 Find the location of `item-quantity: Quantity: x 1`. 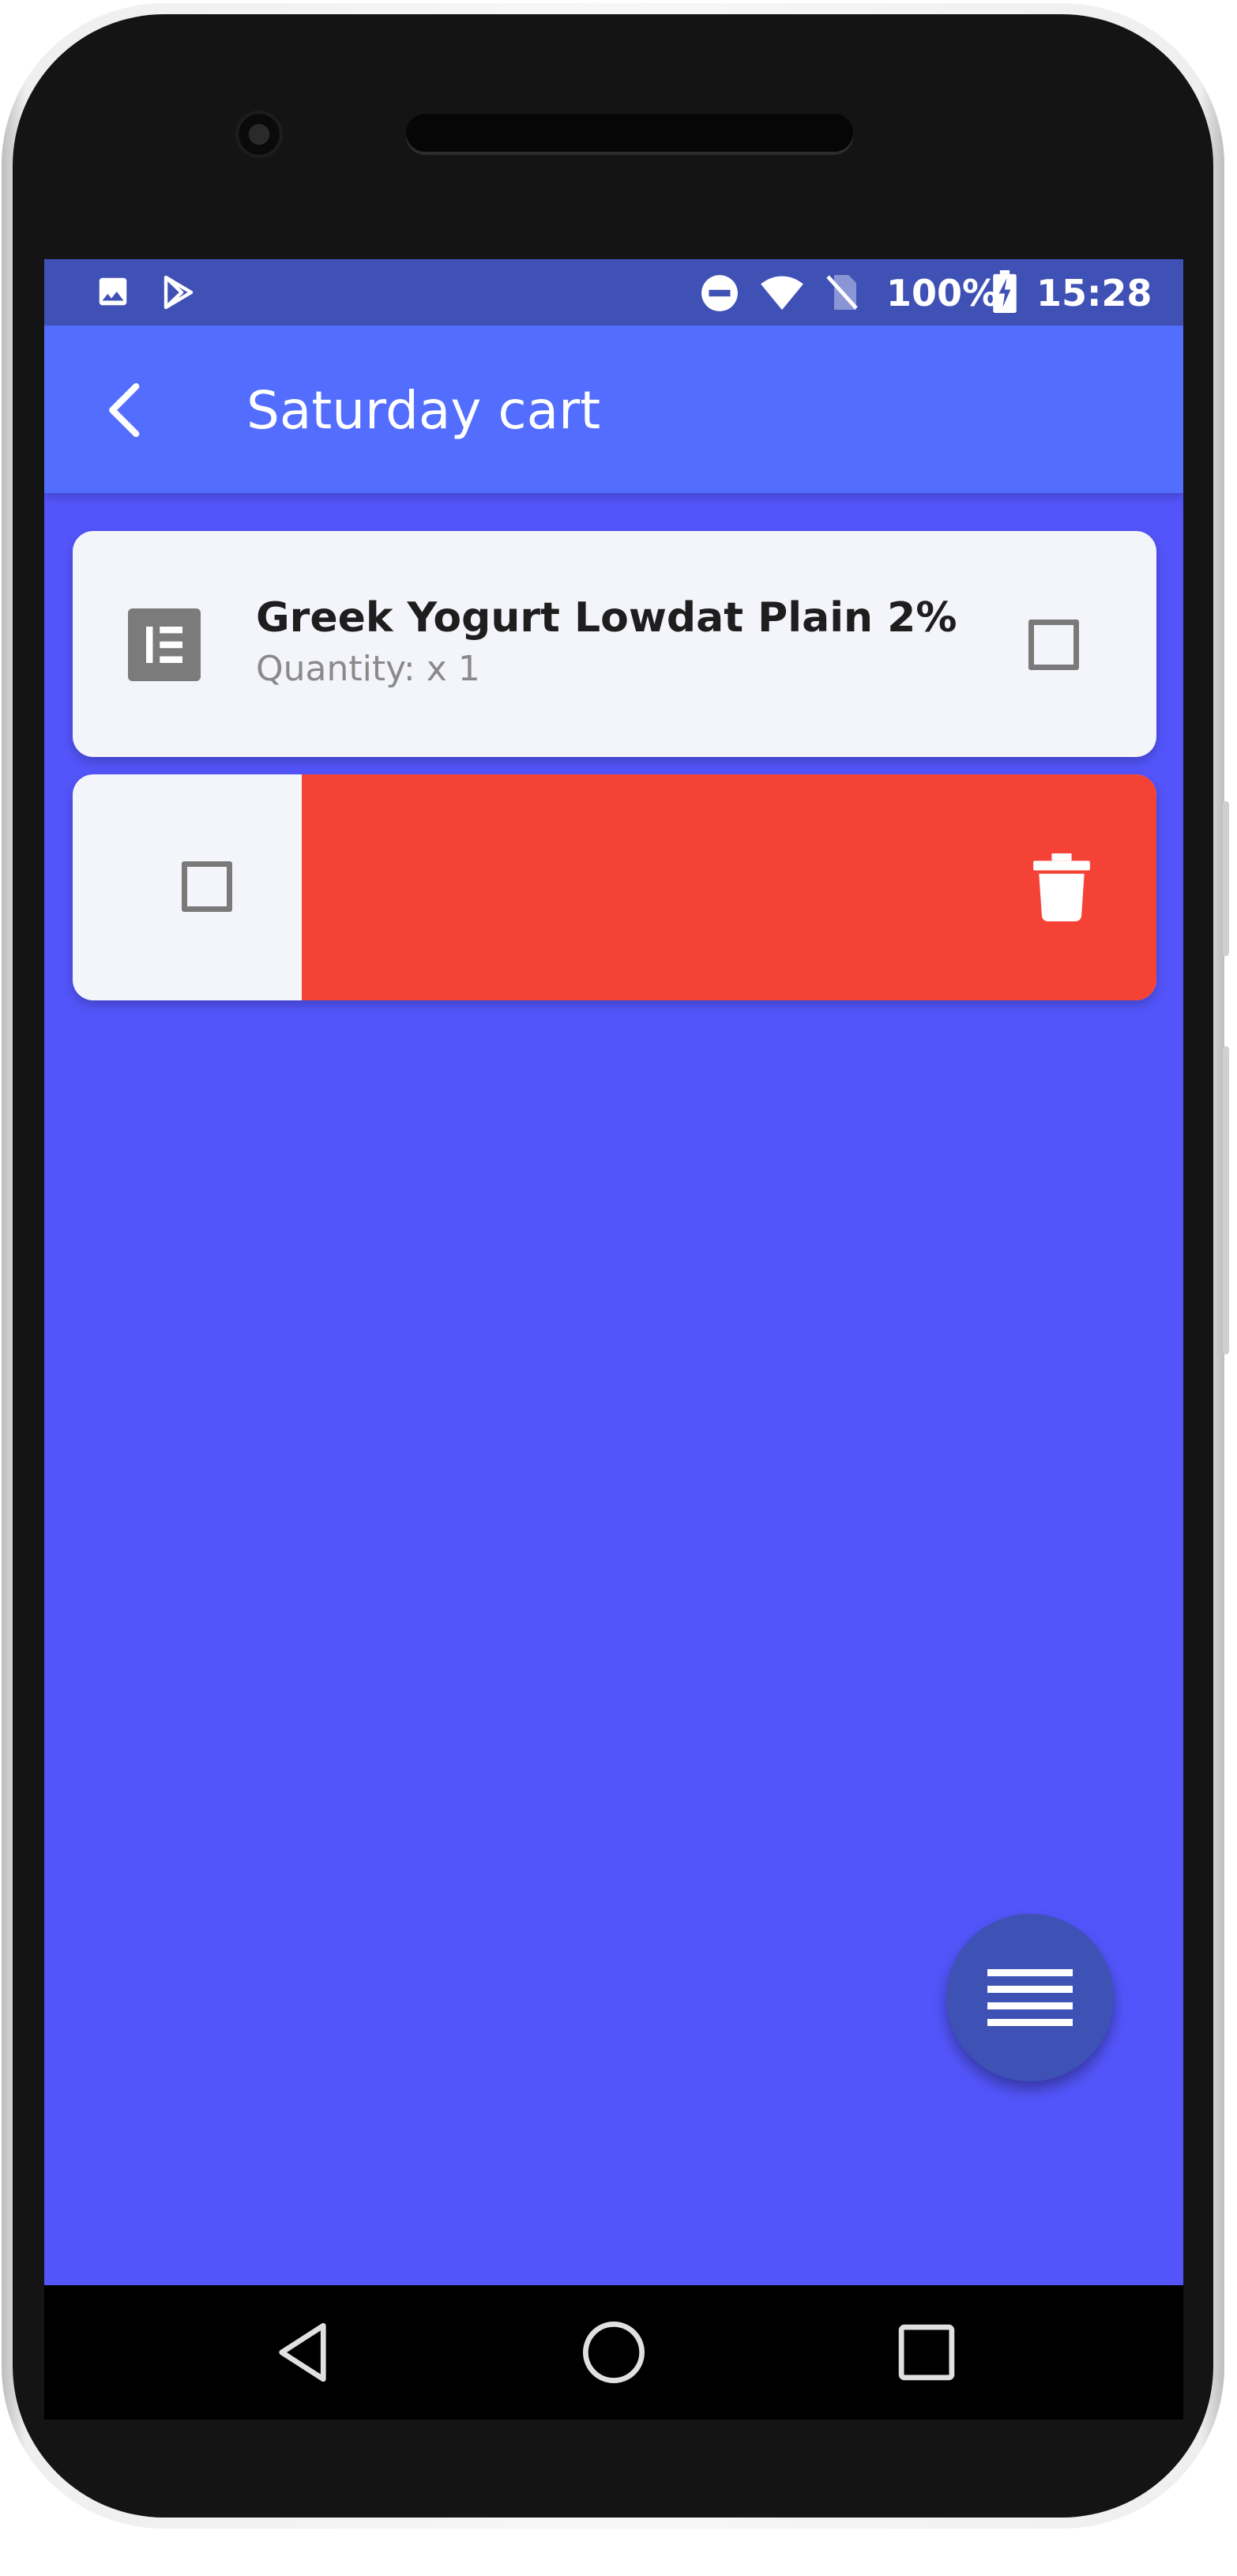

item-quantity: Quantity: x 1 is located at coordinates (368, 669).